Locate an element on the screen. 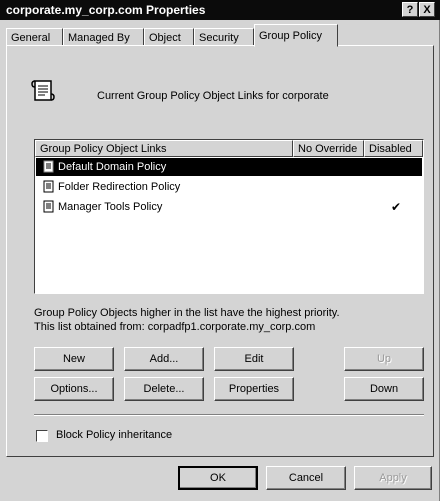 This screenshot has width=448, height=501. properties-button-label: Properties is located at coordinates (254, 389).